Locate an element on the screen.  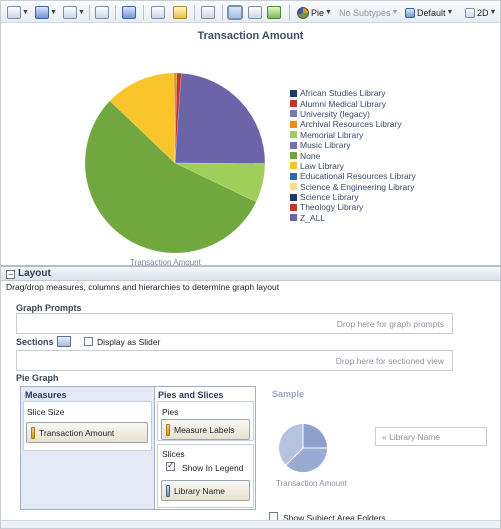
view-button is located at coordinates (158, 12).